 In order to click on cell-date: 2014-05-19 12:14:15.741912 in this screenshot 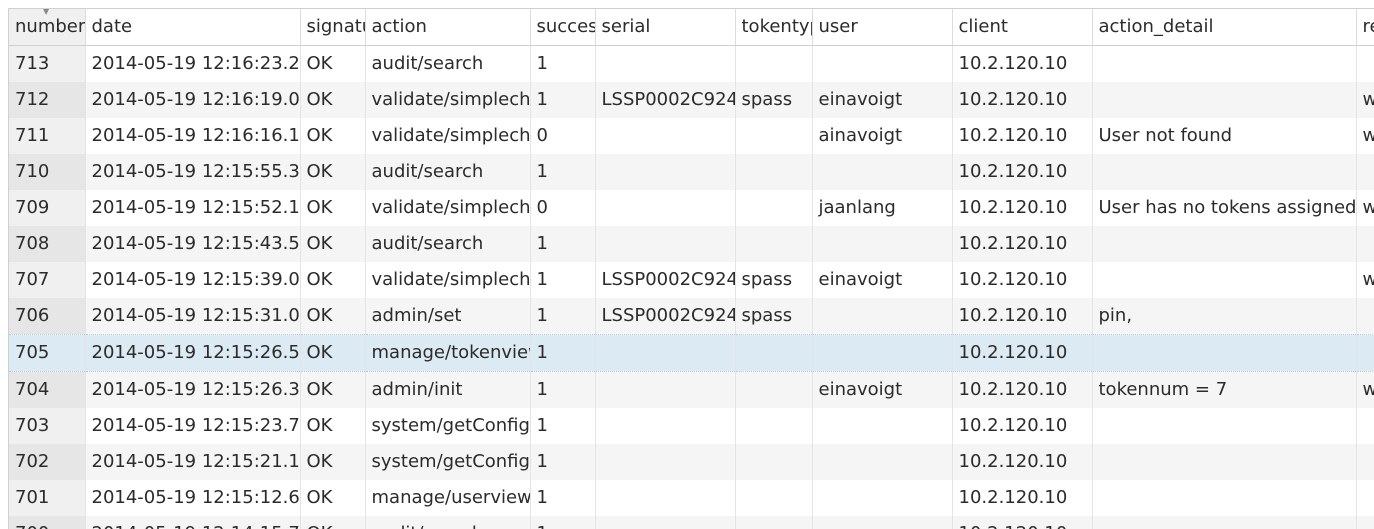, I will do `click(192, 522)`.